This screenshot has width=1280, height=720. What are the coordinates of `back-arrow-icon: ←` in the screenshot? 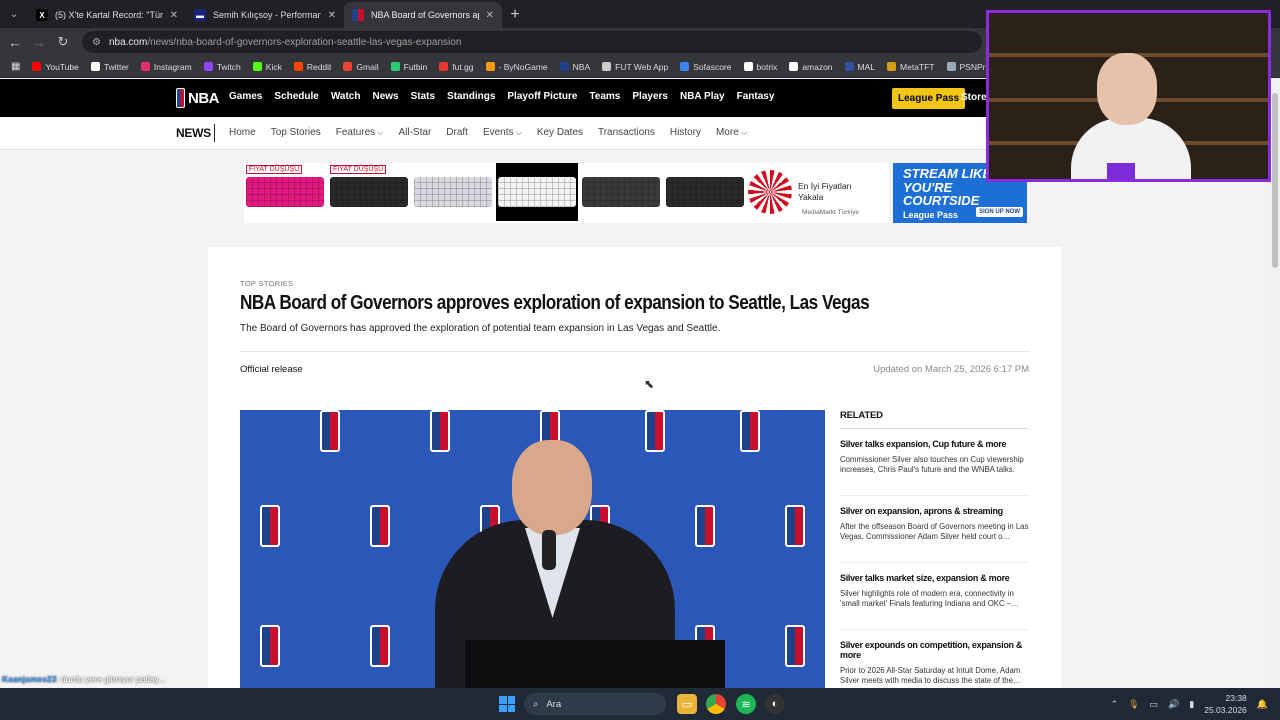 It's located at (15, 42).